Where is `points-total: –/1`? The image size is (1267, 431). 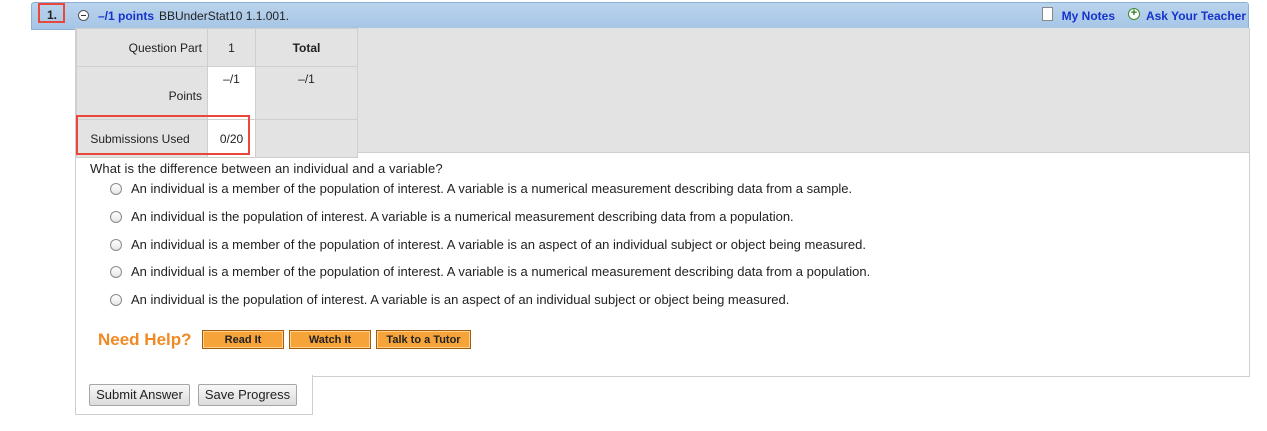 points-total: –/1 is located at coordinates (306, 93).